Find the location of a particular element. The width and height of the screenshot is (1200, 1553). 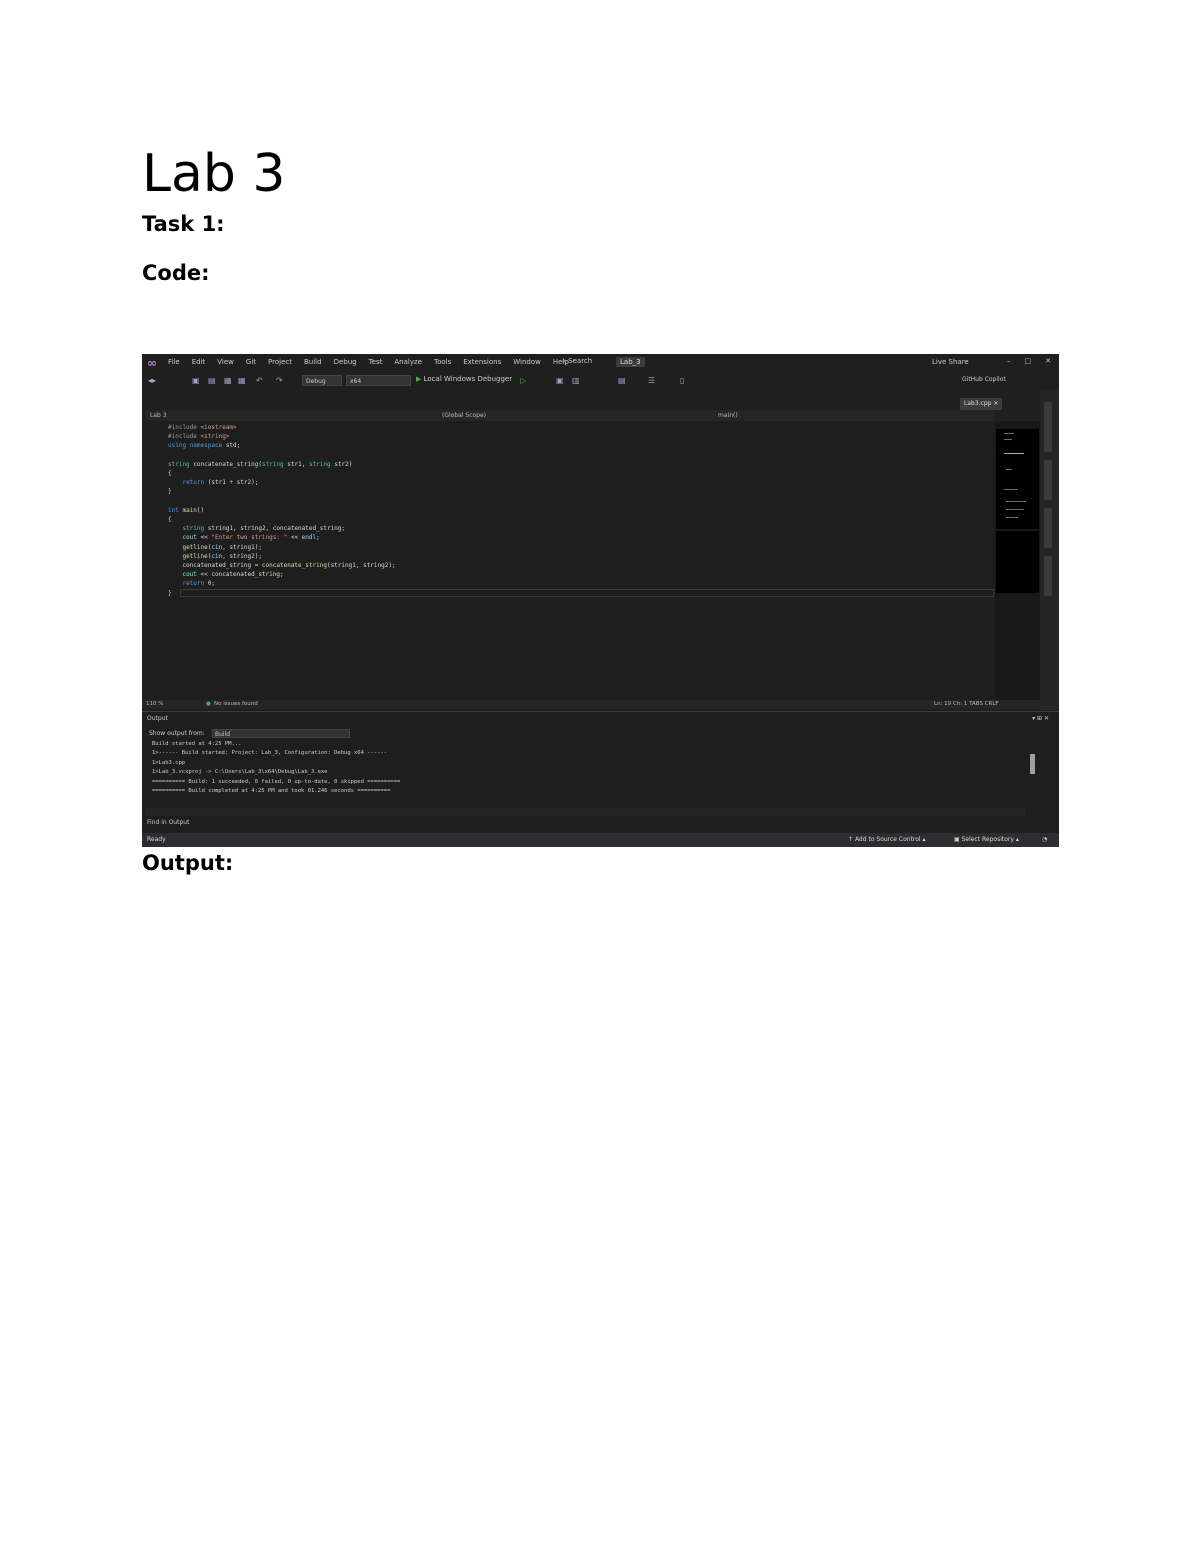

menu-item-build: Build is located at coordinates (313, 362).